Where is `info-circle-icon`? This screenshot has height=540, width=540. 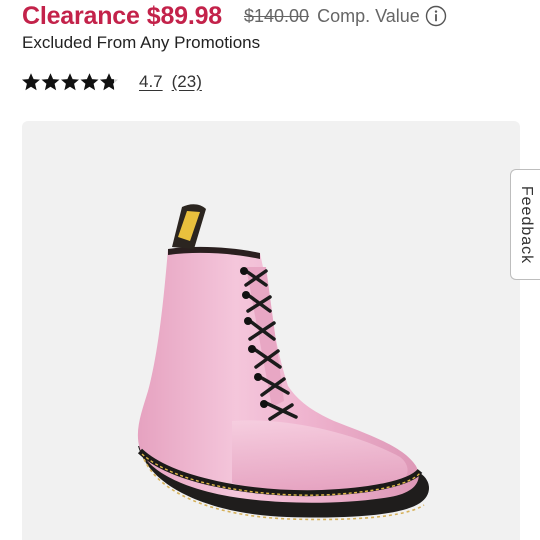 info-circle-icon is located at coordinates (436, 16).